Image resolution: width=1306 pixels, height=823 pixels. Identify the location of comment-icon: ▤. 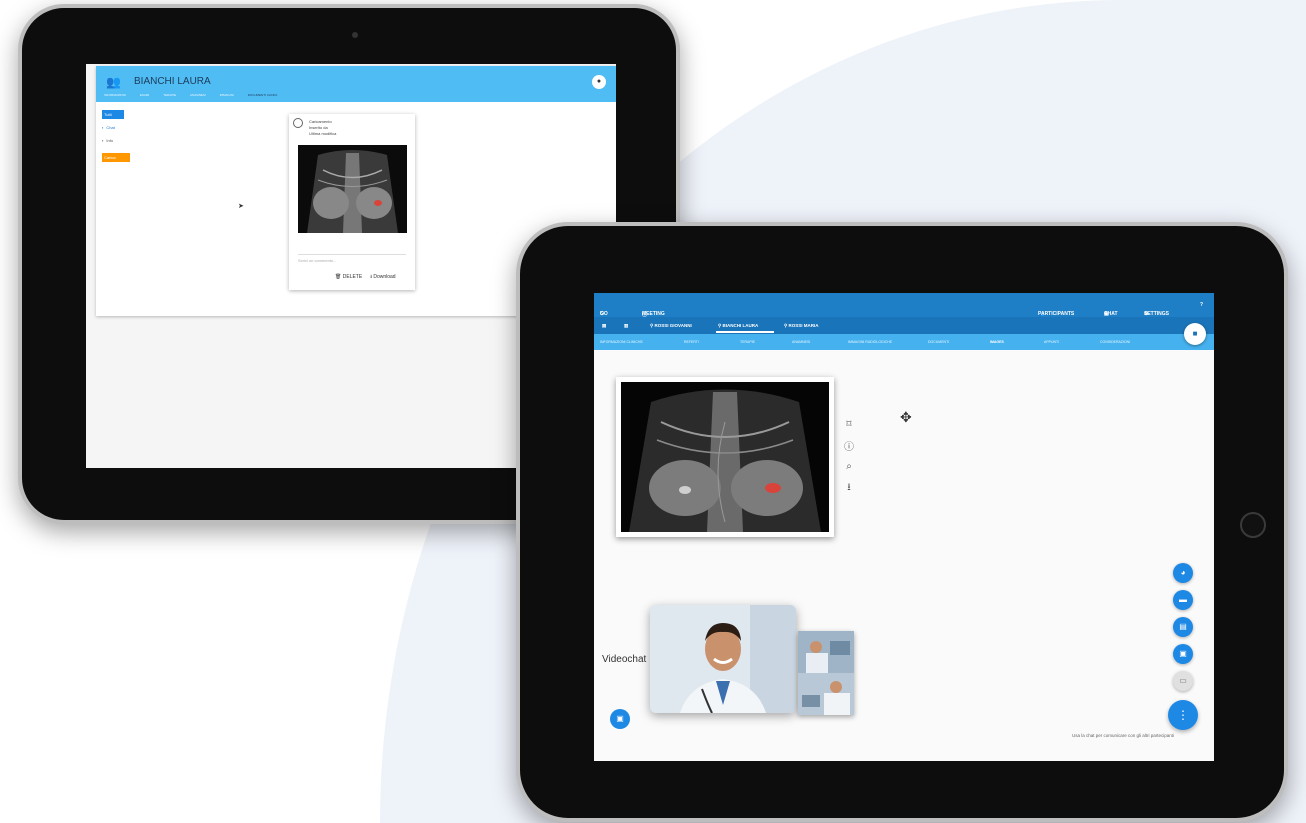
(1183, 626).